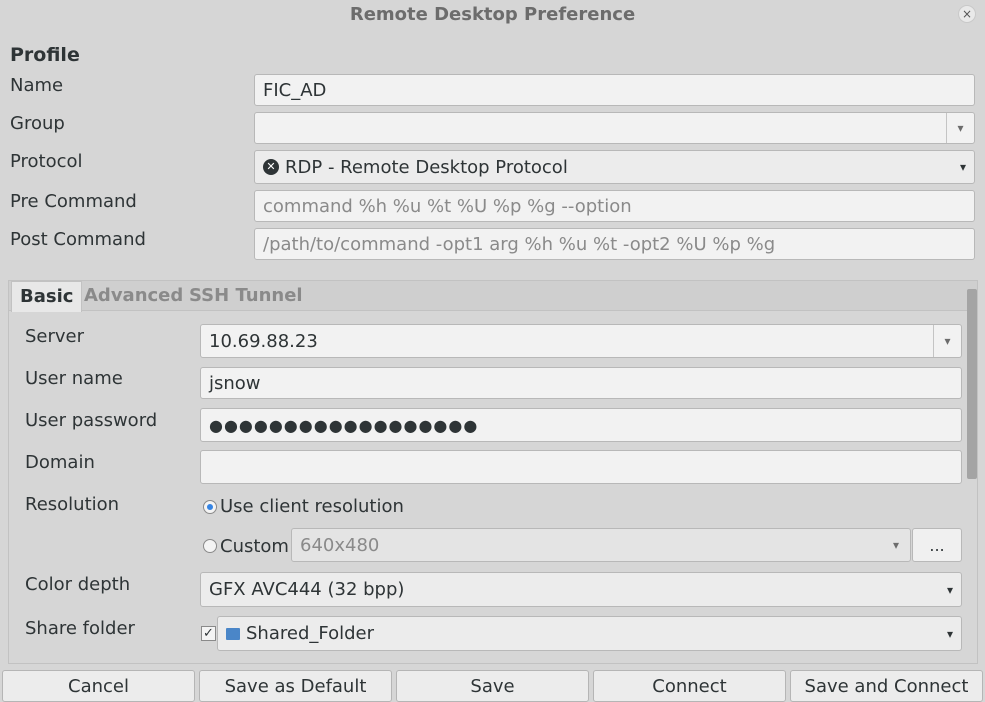 The width and height of the screenshot is (985, 702). I want to click on save-as-default-button: Save as Default, so click(295, 686).